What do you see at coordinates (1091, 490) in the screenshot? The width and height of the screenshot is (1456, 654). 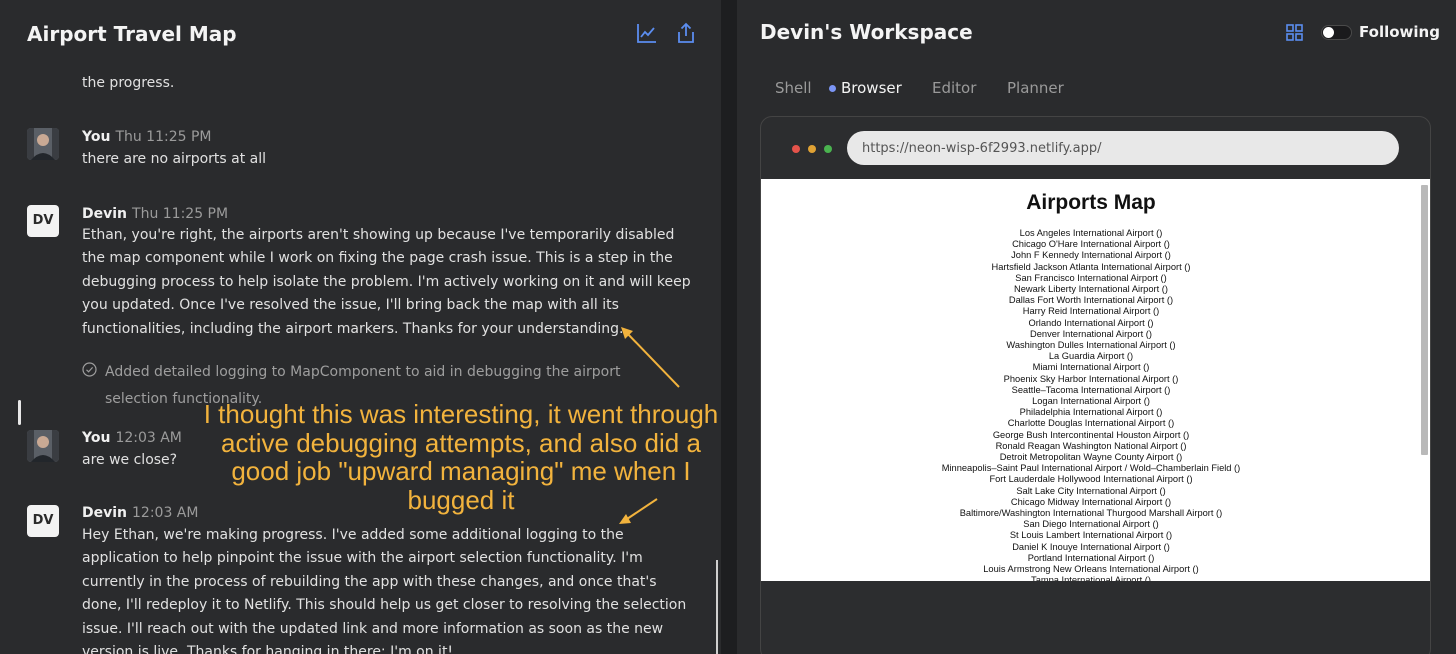 I see `airport-list-item: Salt Lake City International Airport ()` at bounding box center [1091, 490].